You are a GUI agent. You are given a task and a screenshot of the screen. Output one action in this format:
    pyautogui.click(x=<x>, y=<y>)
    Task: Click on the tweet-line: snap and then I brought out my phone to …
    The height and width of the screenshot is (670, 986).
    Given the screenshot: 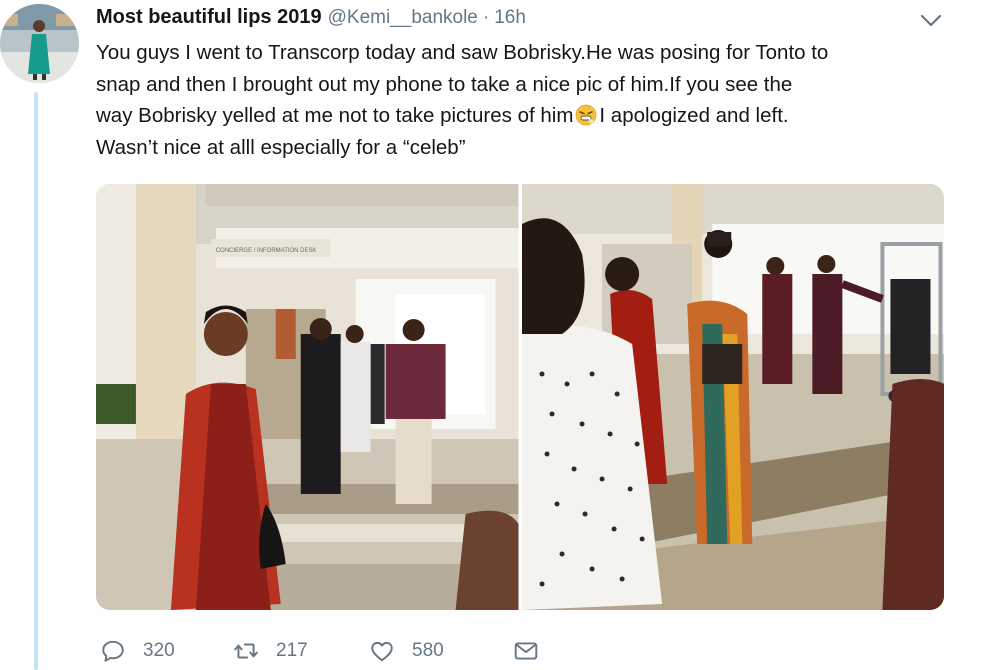 What is the action you would take?
    pyautogui.click(x=444, y=84)
    